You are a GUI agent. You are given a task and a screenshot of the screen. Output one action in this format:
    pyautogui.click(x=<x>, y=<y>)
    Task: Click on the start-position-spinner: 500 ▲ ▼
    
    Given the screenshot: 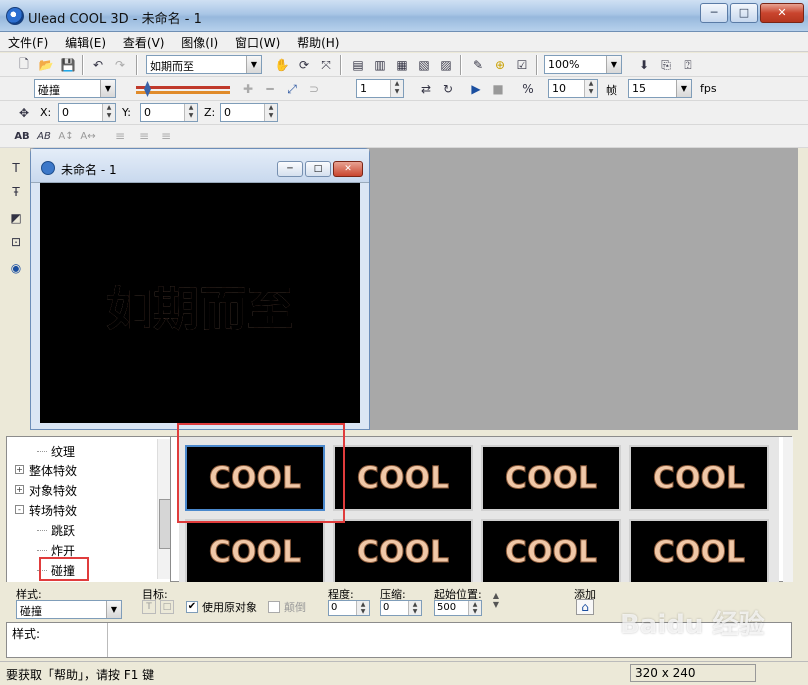 What is the action you would take?
    pyautogui.click(x=458, y=608)
    